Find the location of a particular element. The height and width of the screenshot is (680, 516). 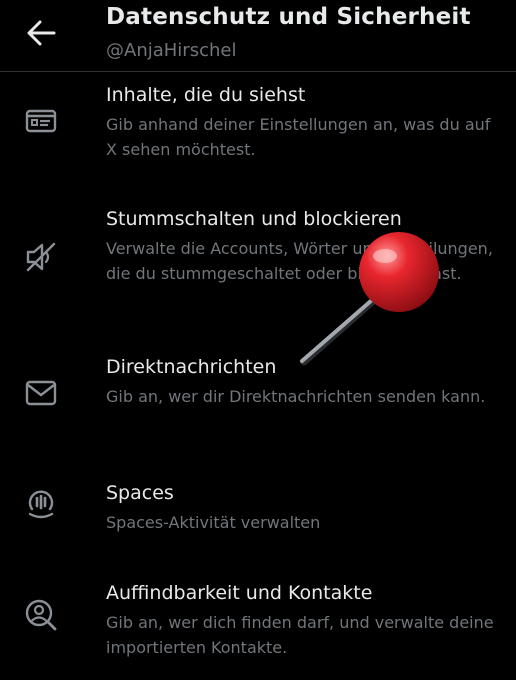

settings-item-title: Direktnachrichten is located at coordinates (191, 367).